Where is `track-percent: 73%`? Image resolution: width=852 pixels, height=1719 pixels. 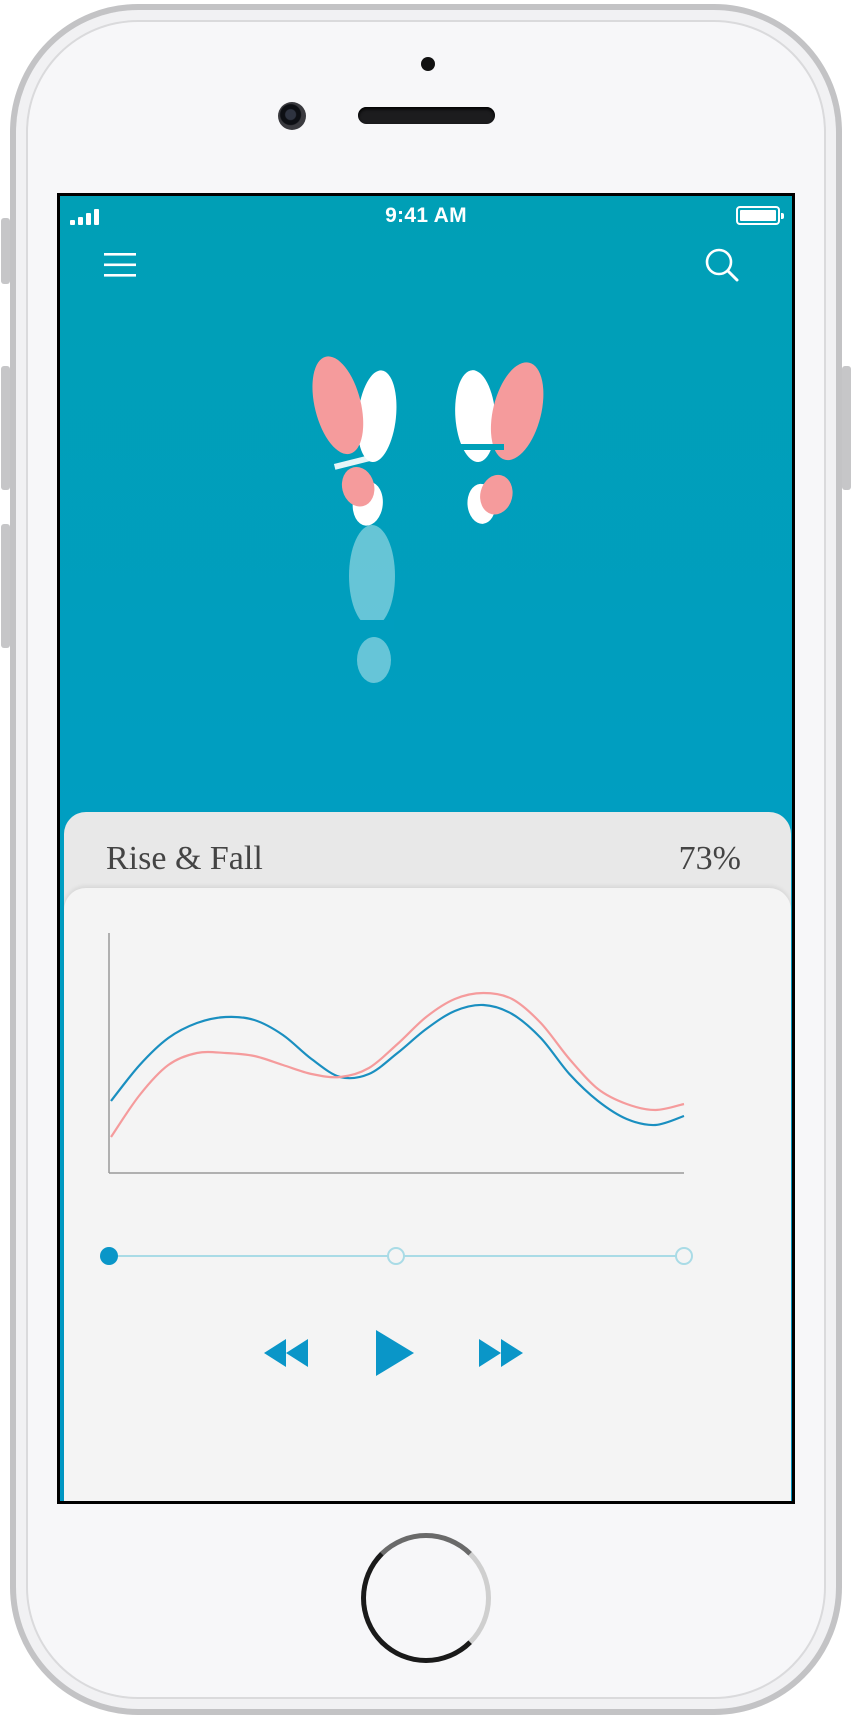
track-percent: 73% is located at coordinates (709, 858).